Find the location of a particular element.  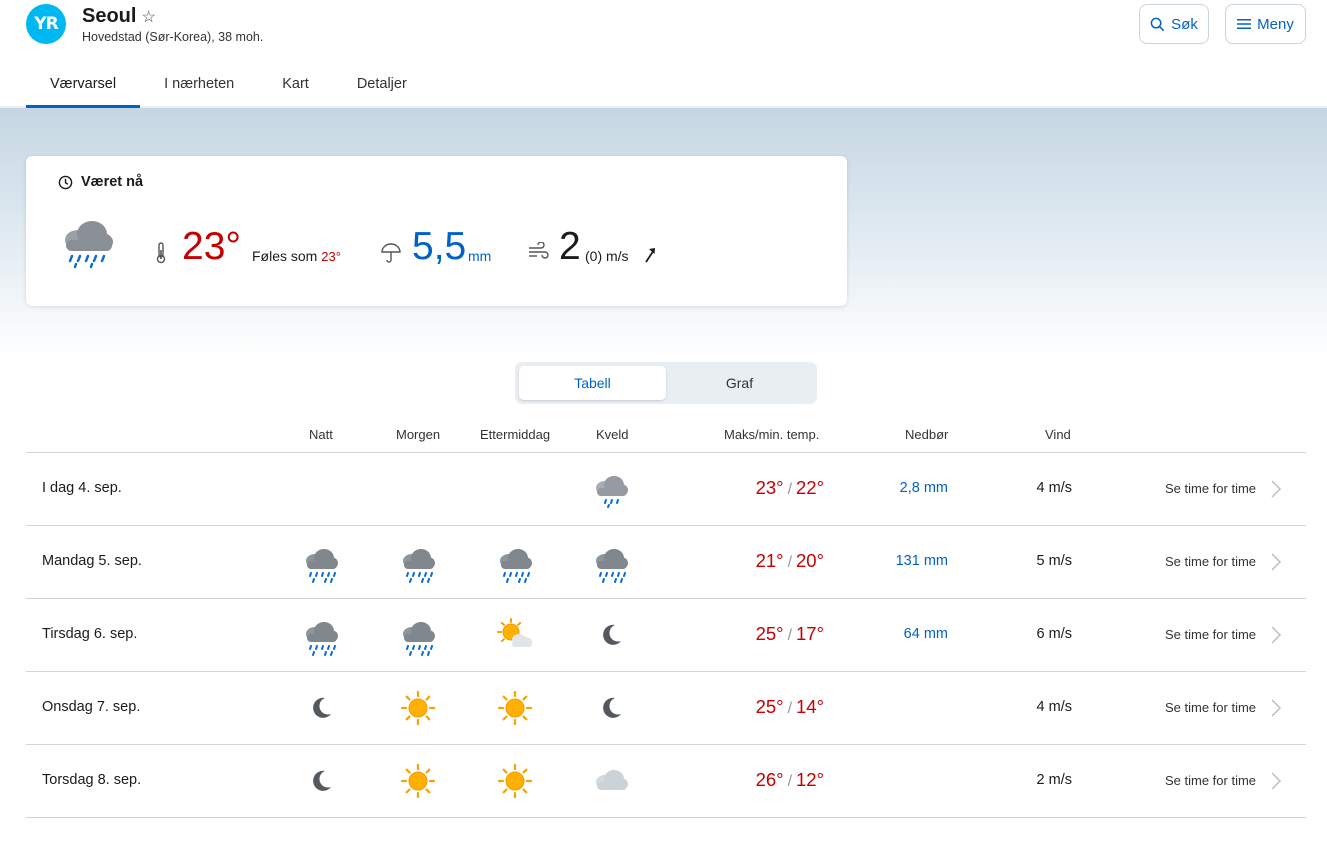

tab-forecast: Værvarsel is located at coordinates (83, 85).